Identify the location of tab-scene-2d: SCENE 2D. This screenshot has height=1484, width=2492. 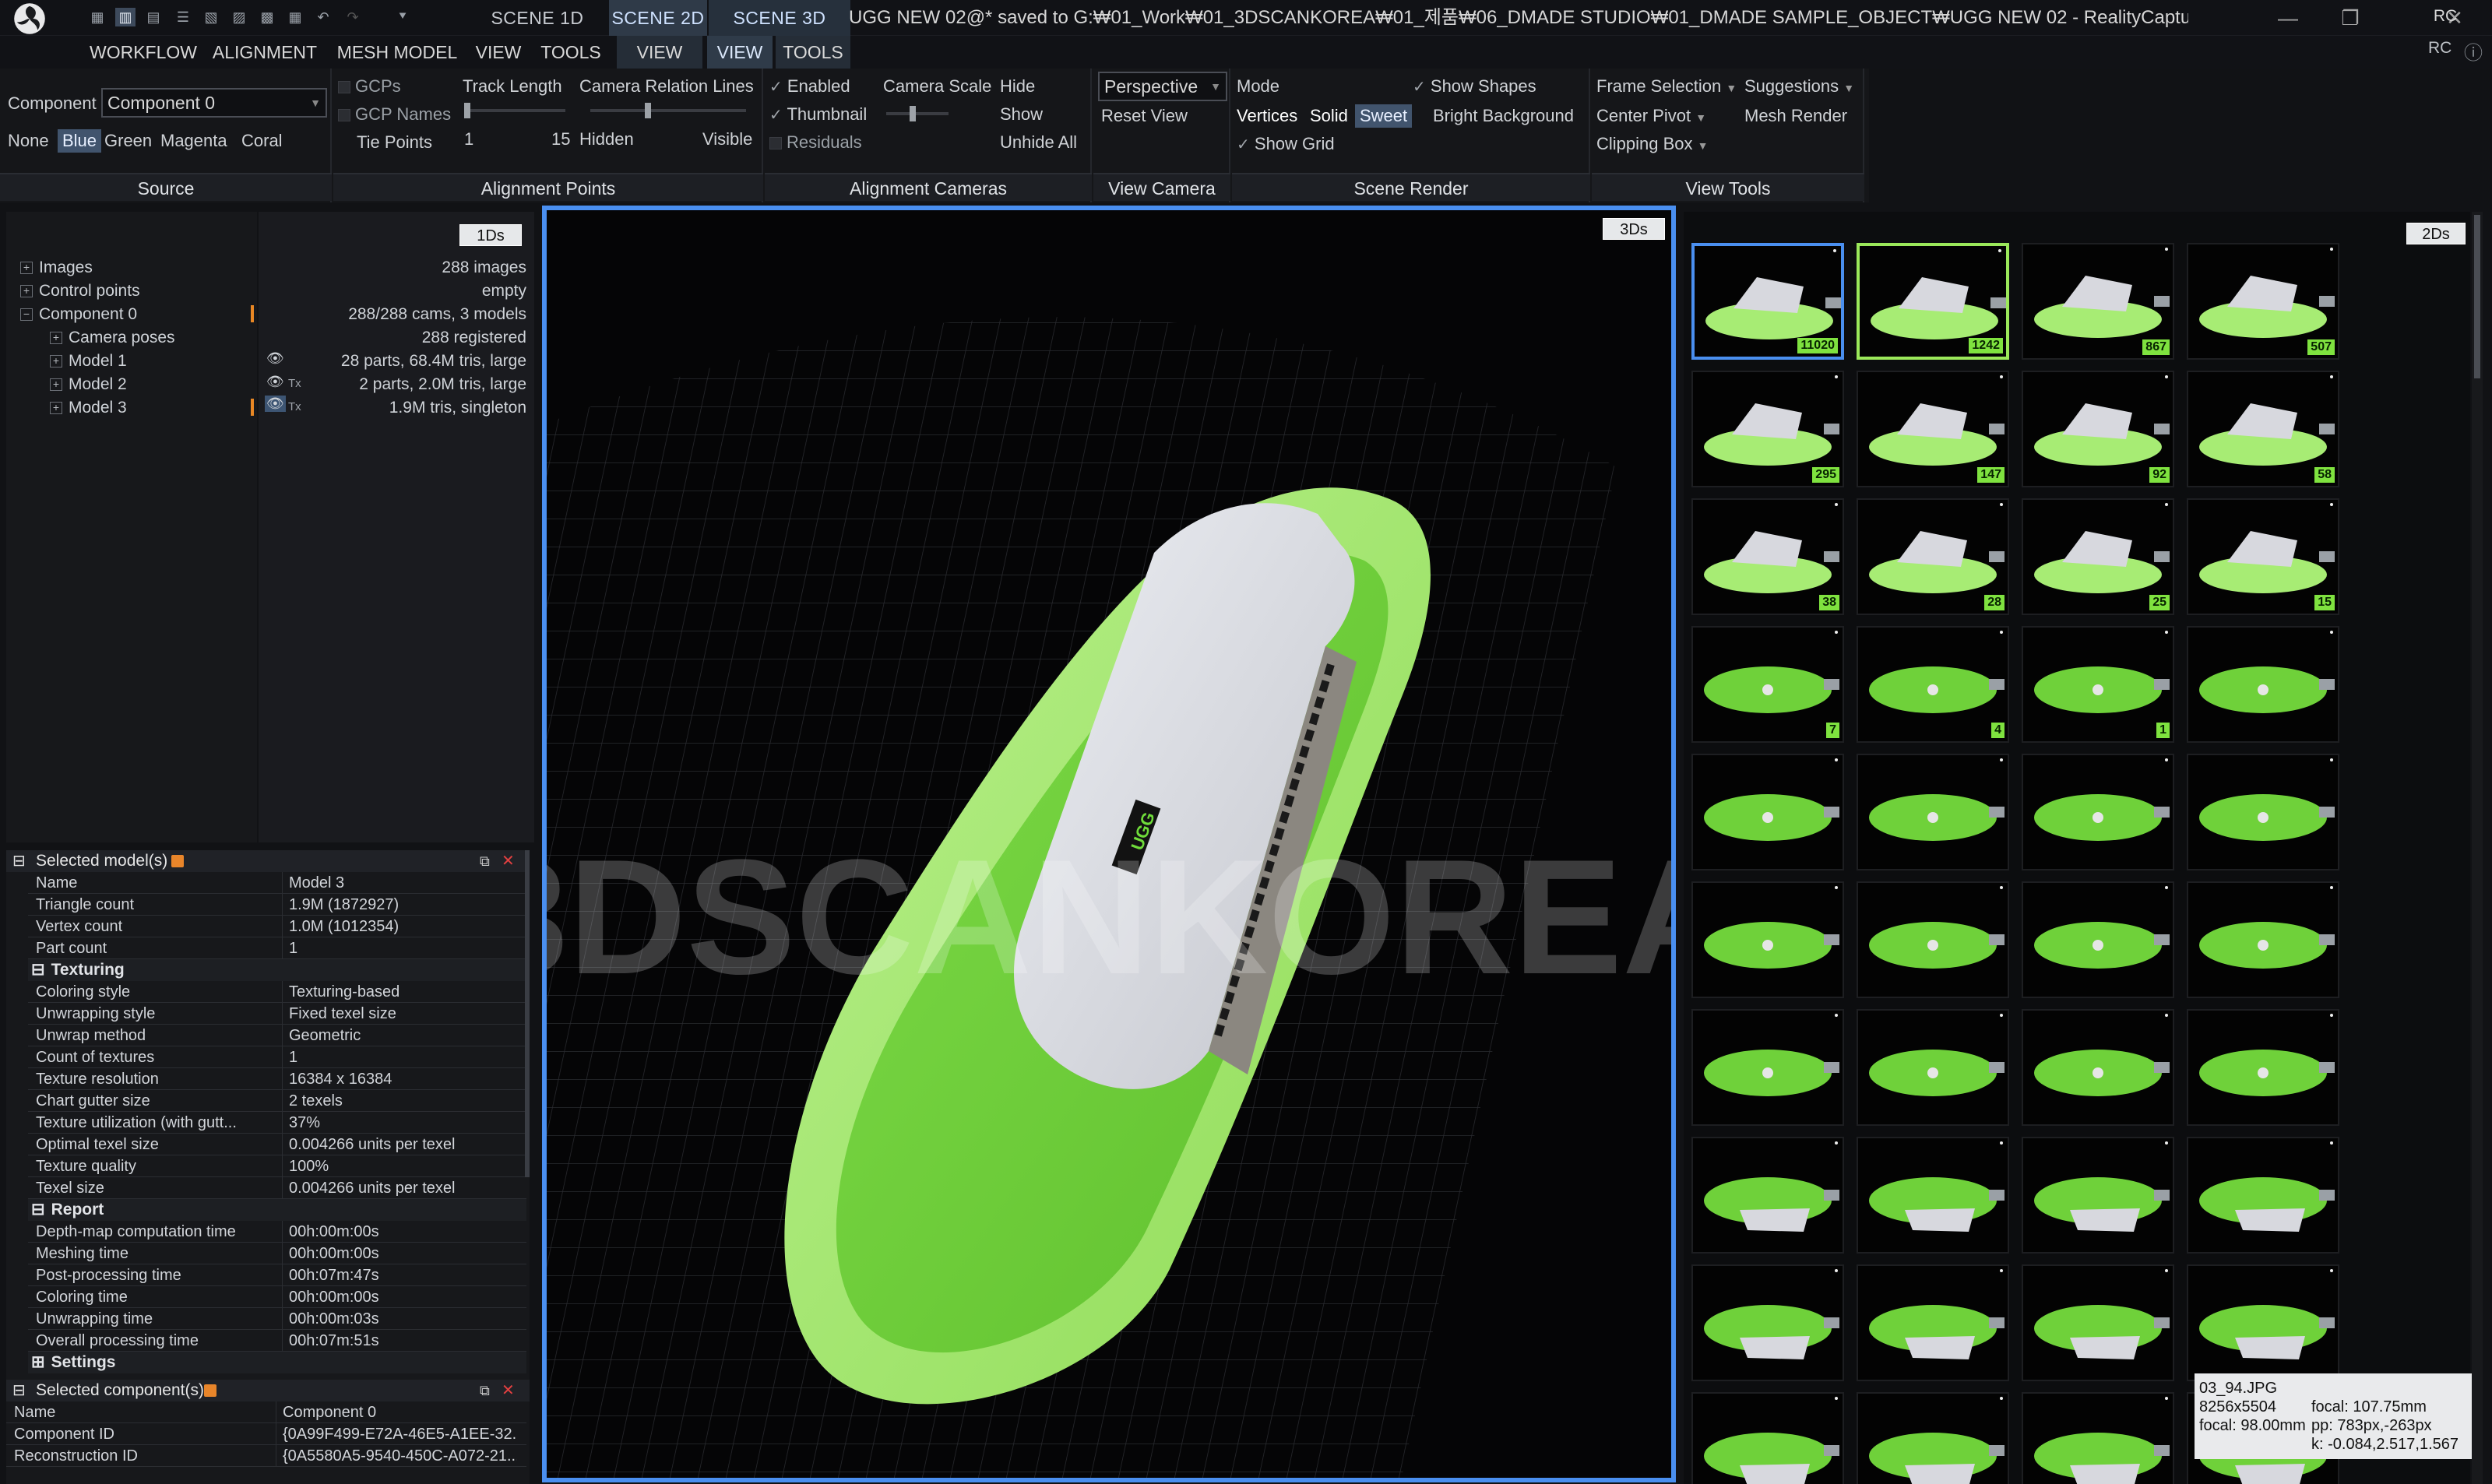
(658, 18).